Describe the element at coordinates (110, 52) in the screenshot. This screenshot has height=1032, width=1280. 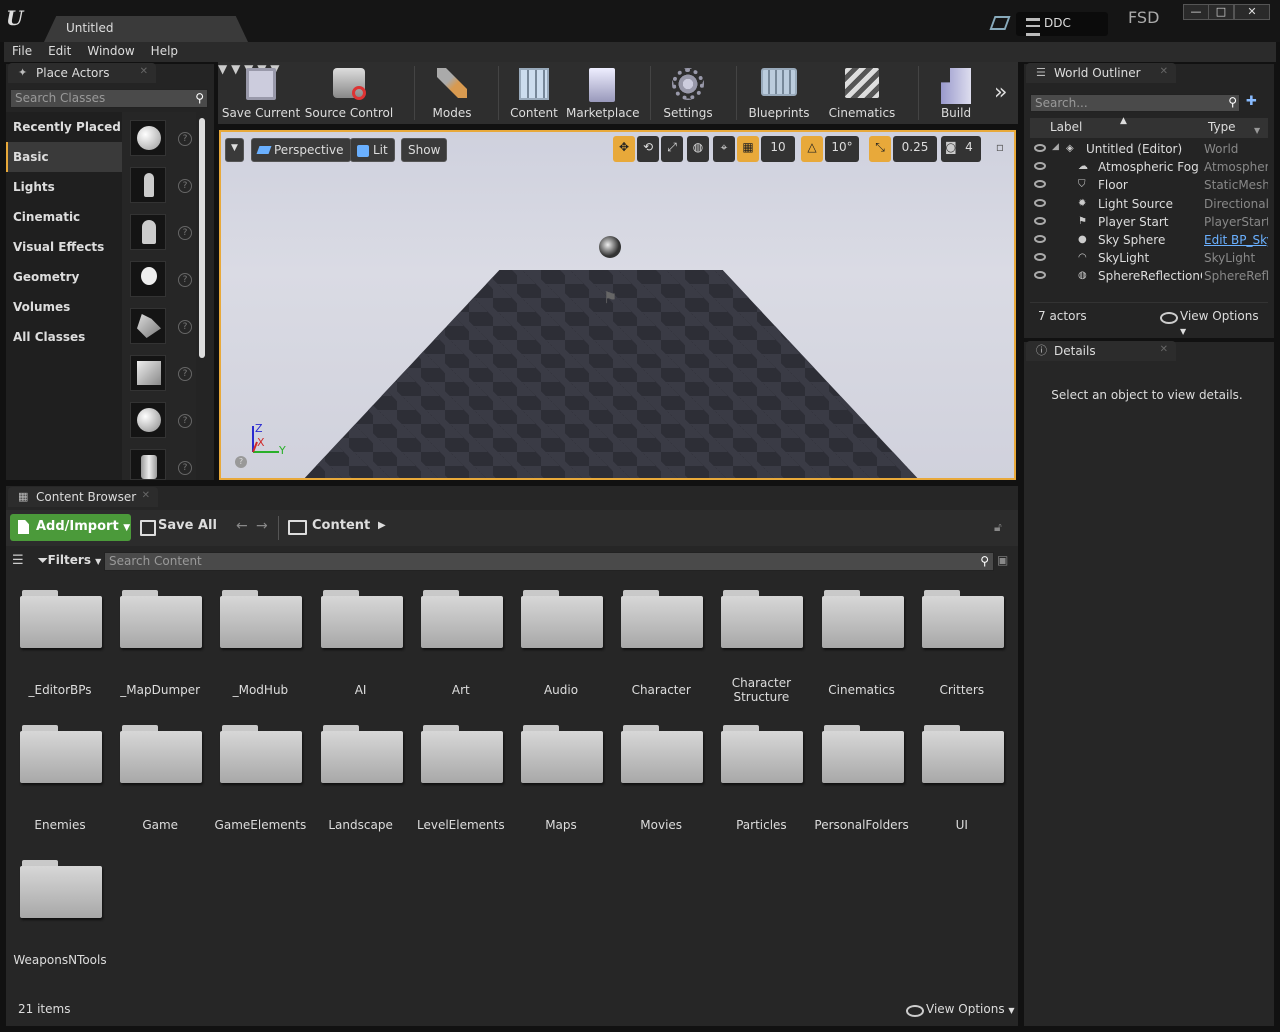
I see `menu-window: Window` at that location.